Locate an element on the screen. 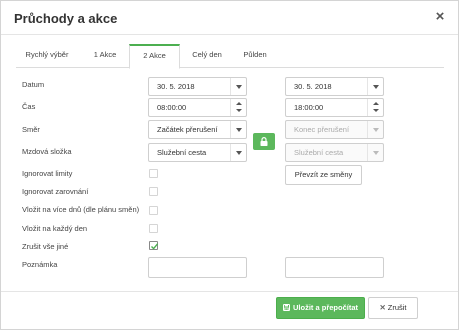  save-button-label: Uložit a přepočítat is located at coordinates (325, 307).